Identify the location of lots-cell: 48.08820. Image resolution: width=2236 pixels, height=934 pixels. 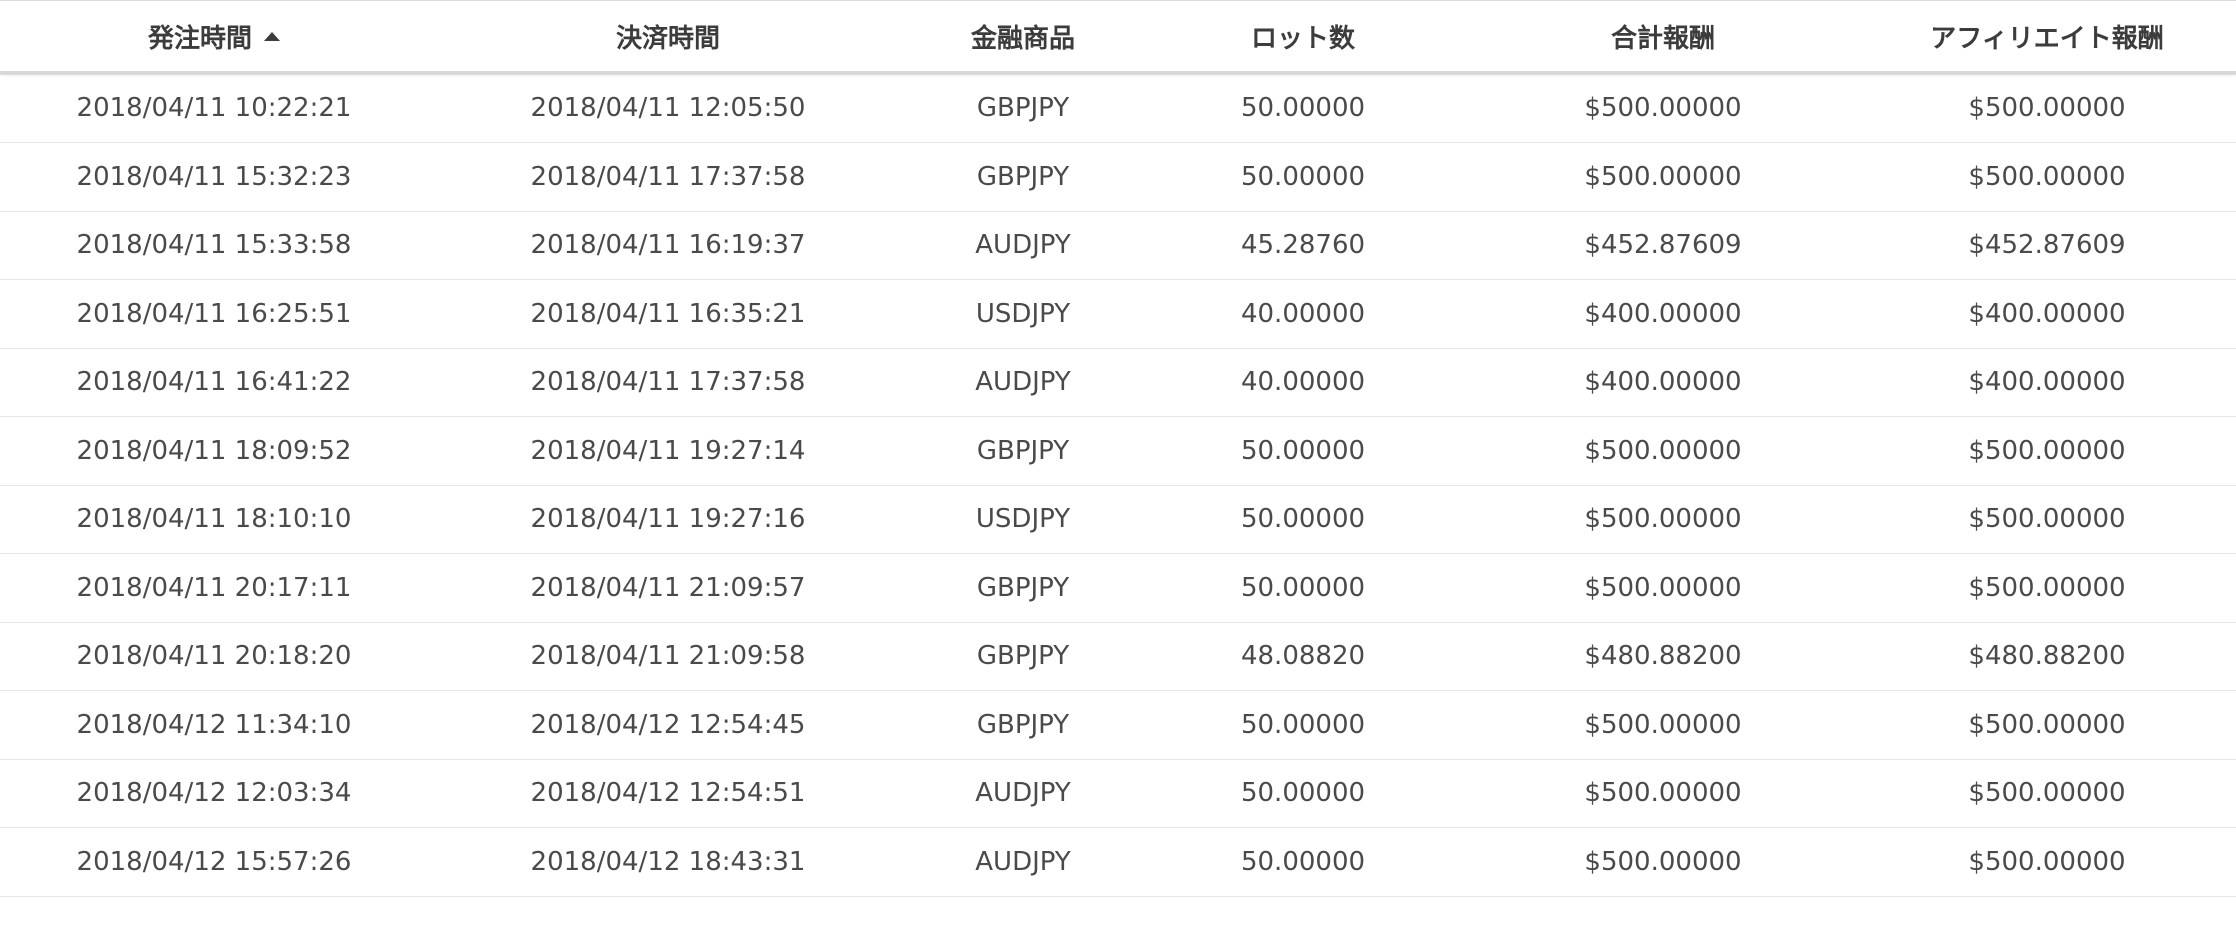
(1303, 656).